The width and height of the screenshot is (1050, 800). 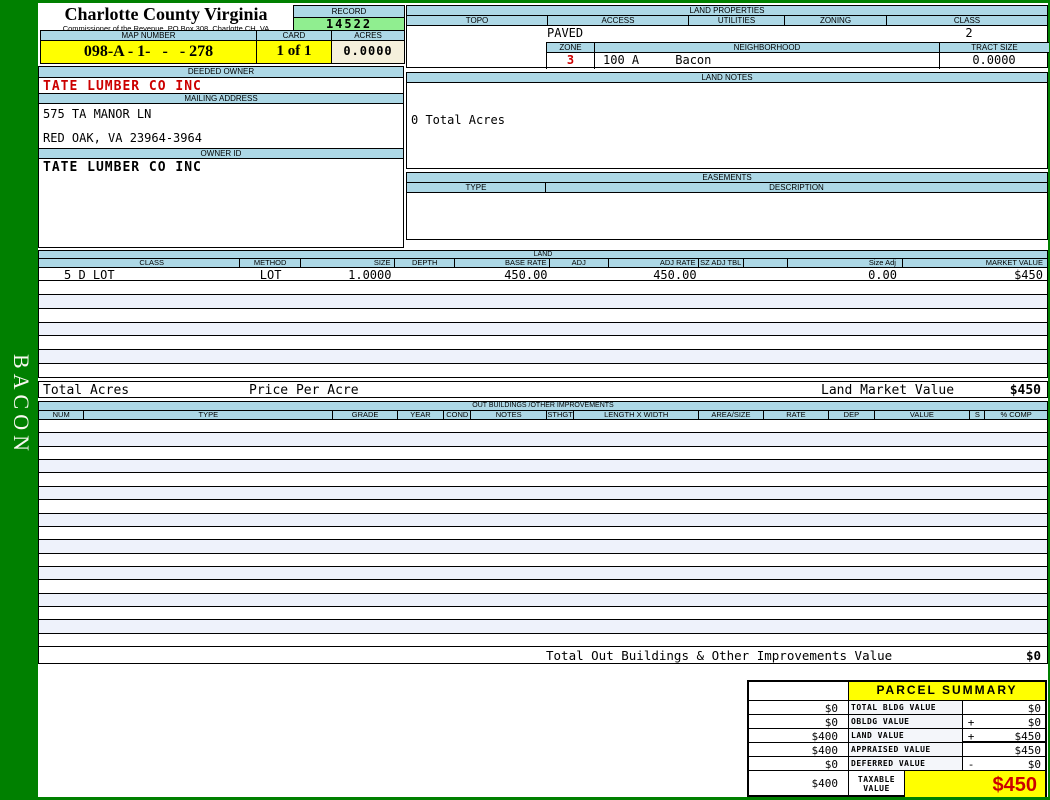 I want to click on ob-col-notes: NOTES, so click(x=509, y=415).